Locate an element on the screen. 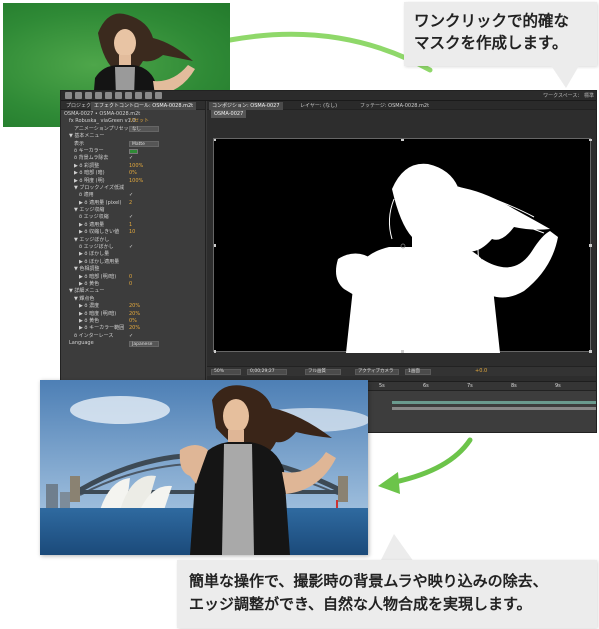 The height and width of the screenshot is (629, 599). effect-row-dropdown: Japanese is located at coordinates (144, 343).